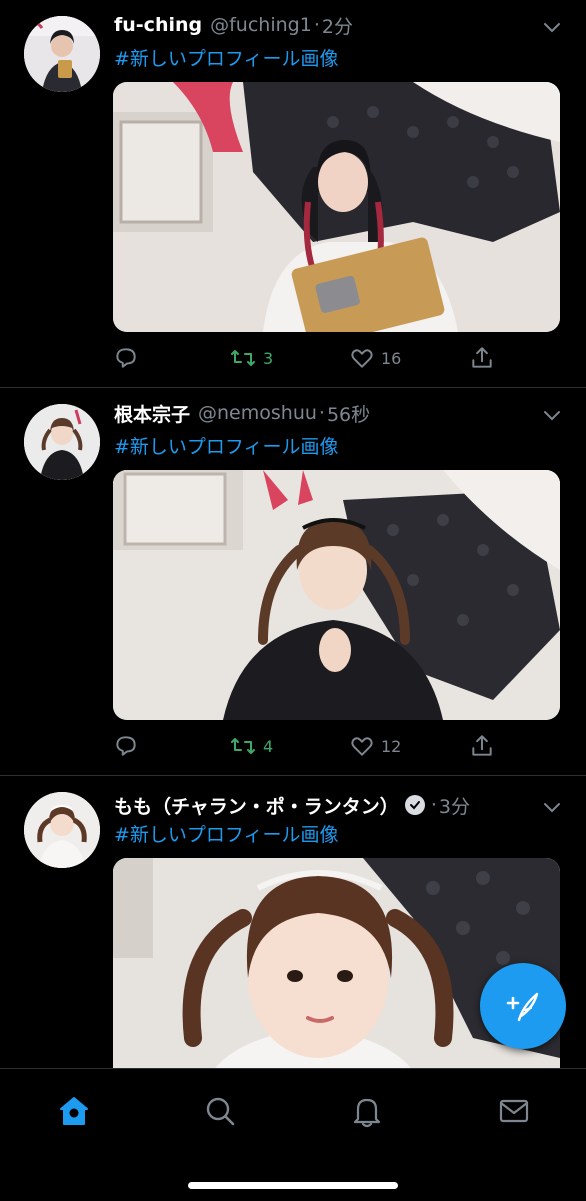  I want to click on tab-notifications, so click(367, 1111).